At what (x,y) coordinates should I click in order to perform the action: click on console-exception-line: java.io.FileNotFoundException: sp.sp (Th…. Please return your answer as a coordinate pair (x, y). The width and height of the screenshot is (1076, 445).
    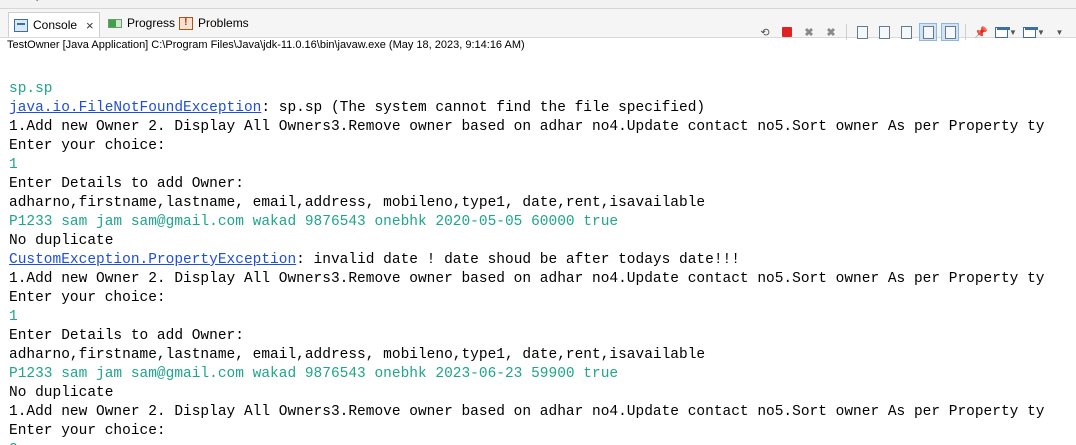
    Looking at the image, I should click on (357, 108).